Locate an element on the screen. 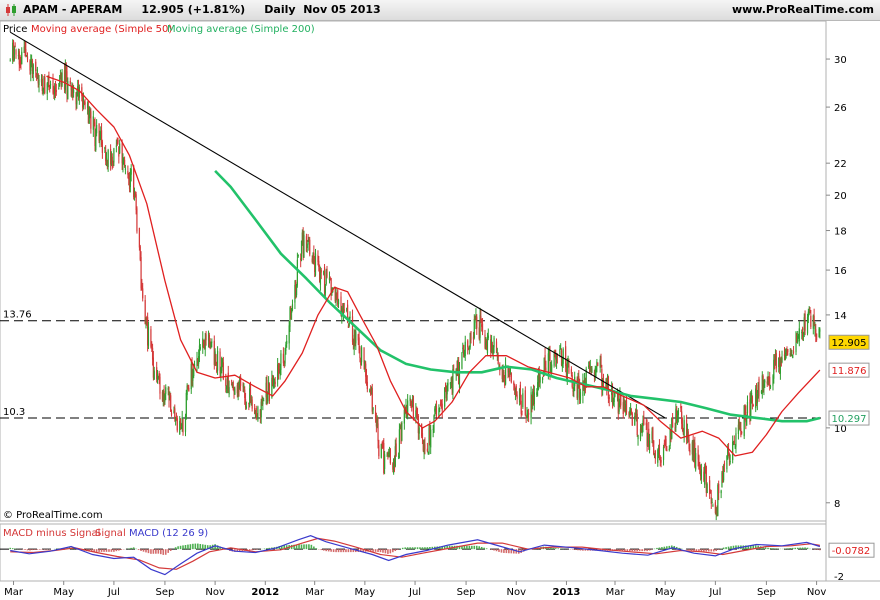 Image resolution: width=880 pixels, height=600 pixels. macd-legend-signal: Signal is located at coordinates (110, 533).